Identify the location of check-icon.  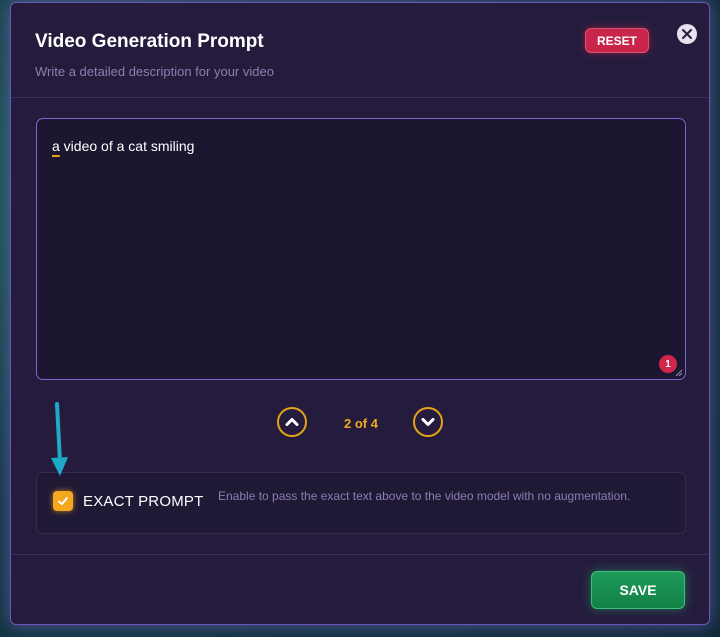
(63, 501).